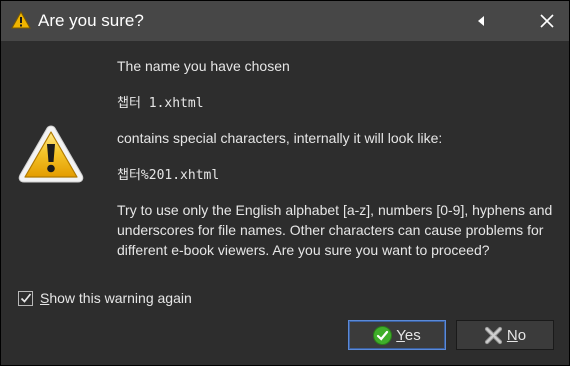  Describe the element at coordinates (160, 103) in the screenshot. I see `chosen-filename: 챕터 1.xhtml` at that location.